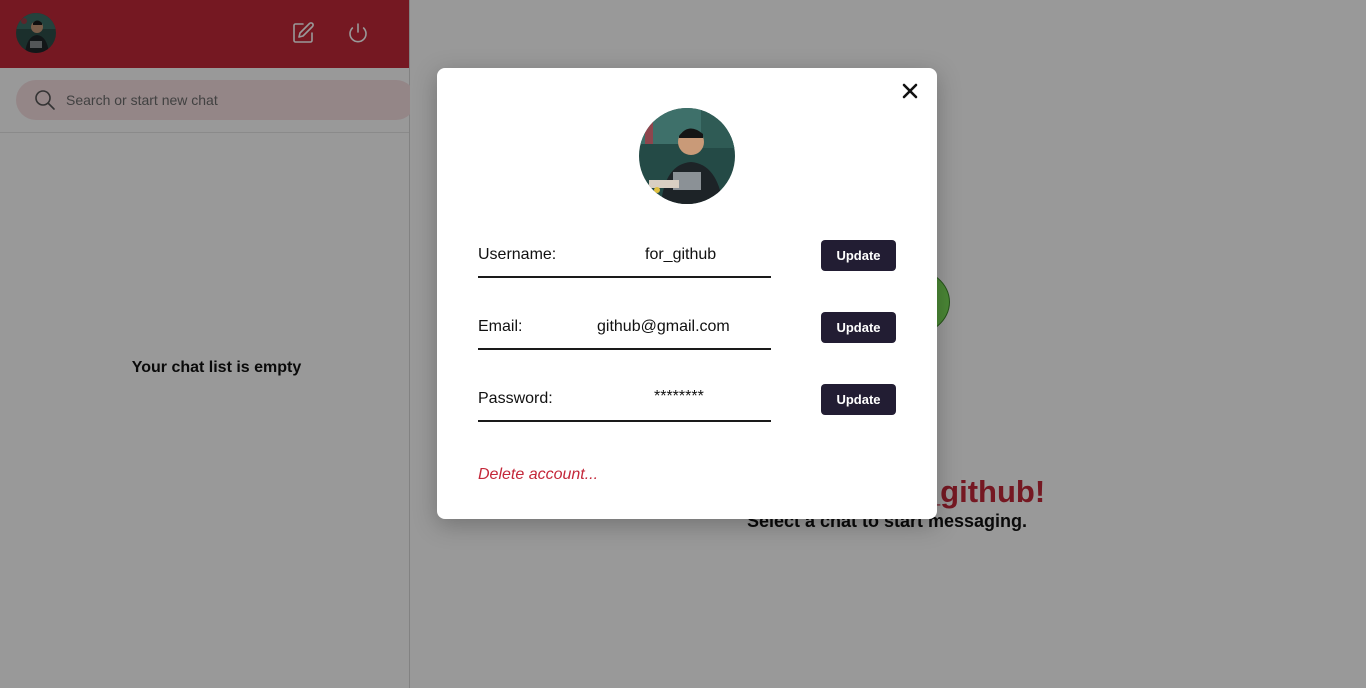 The height and width of the screenshot is (688, 1366). I want to click on update-username-button: Update, so click(858, 255).